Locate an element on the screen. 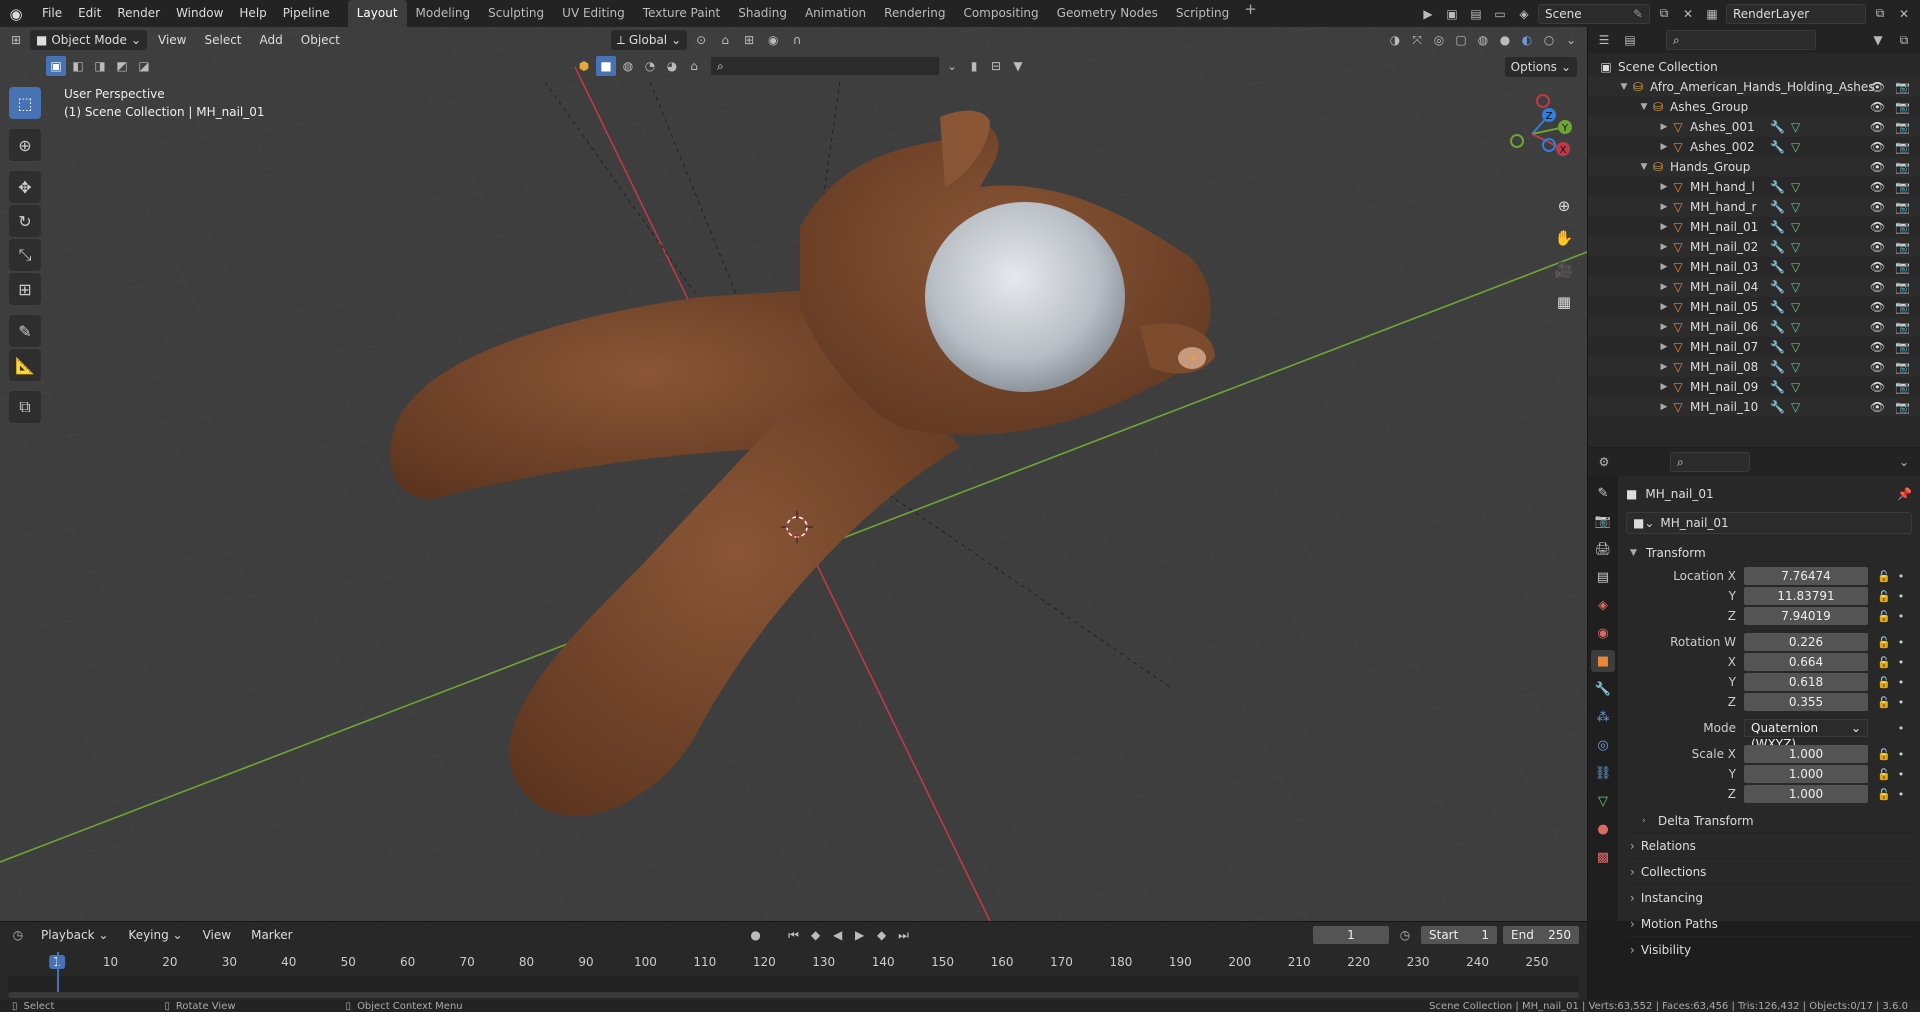 This screenshot has height=1012, width=1920. falloff-icon: ∩ is located at coordinates (797, 40).